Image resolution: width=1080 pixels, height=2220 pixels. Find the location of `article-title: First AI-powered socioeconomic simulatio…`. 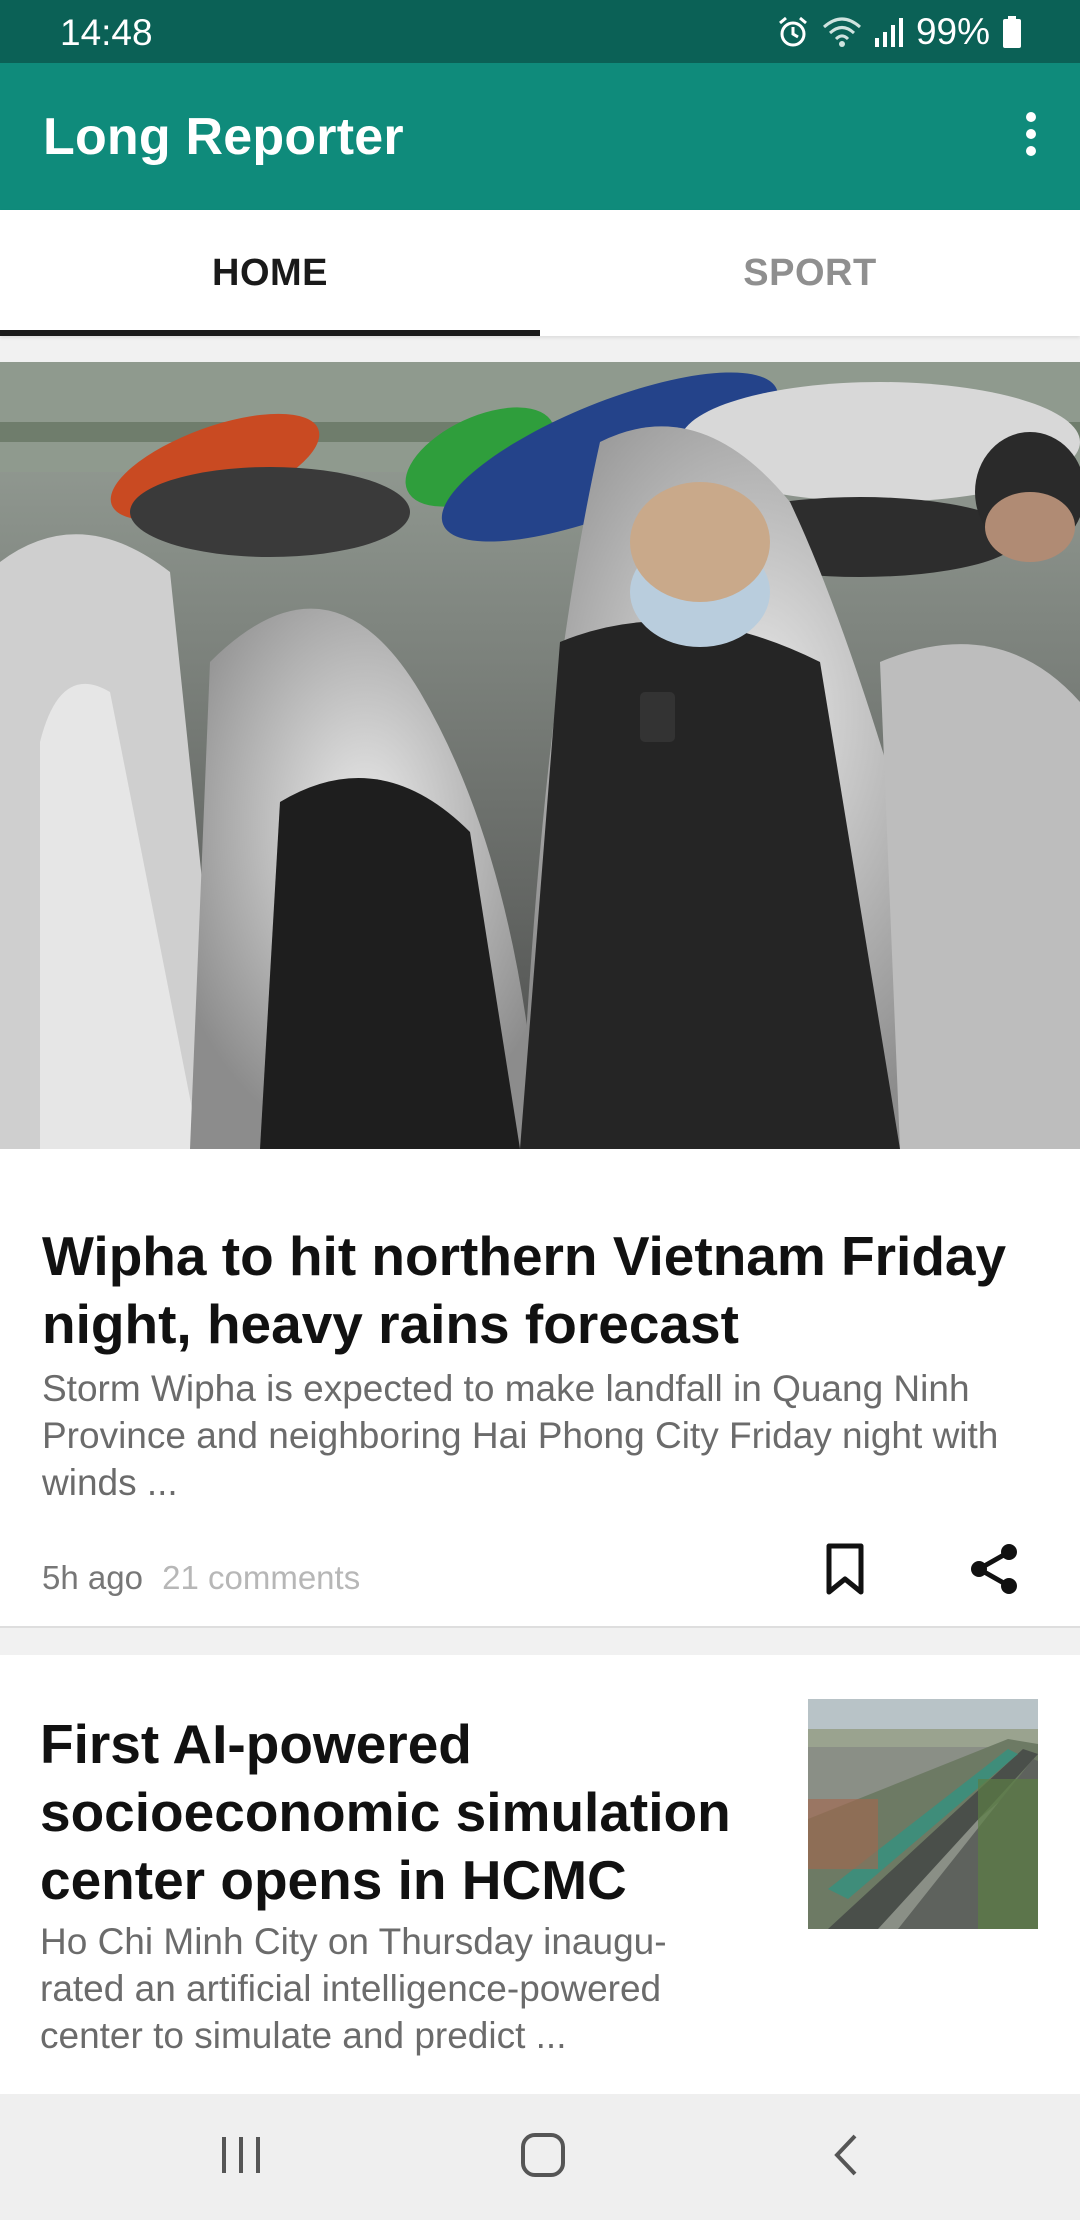

article-title: First AI-powered socioeconomic simulatio… is located at coordinates (395, 1812).